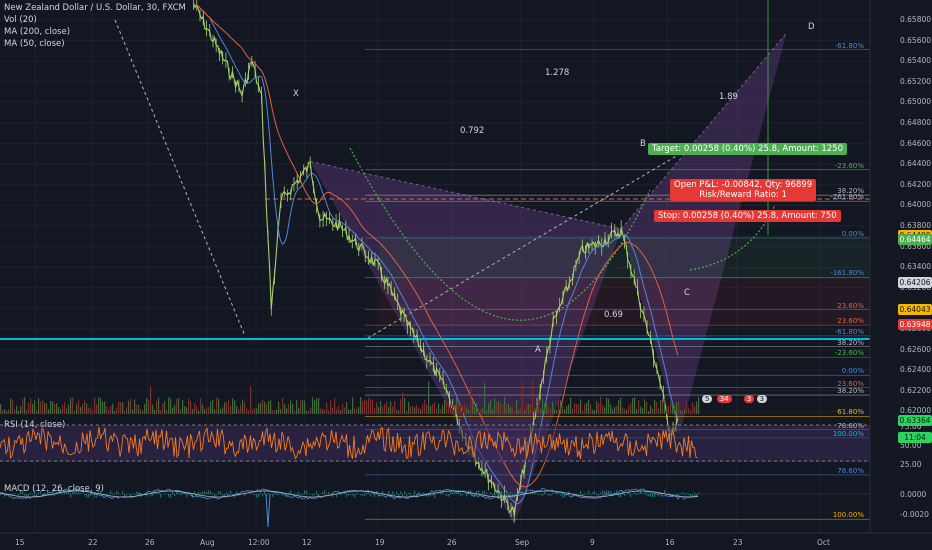 The width and height of the screenshot is (932, 550). I want to click on price-tag: 0.63948, so click(915, 325).